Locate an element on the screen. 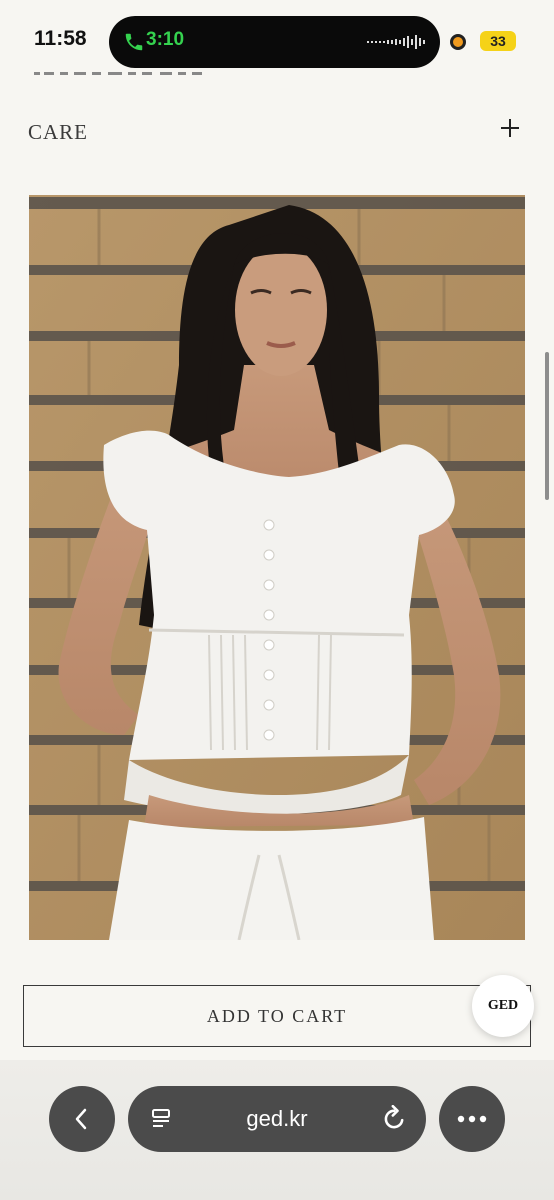 The height and width of the screenshot is (1200, 554). status-bar: 11:58 3:10 33 is located at coordinates (277, 40).